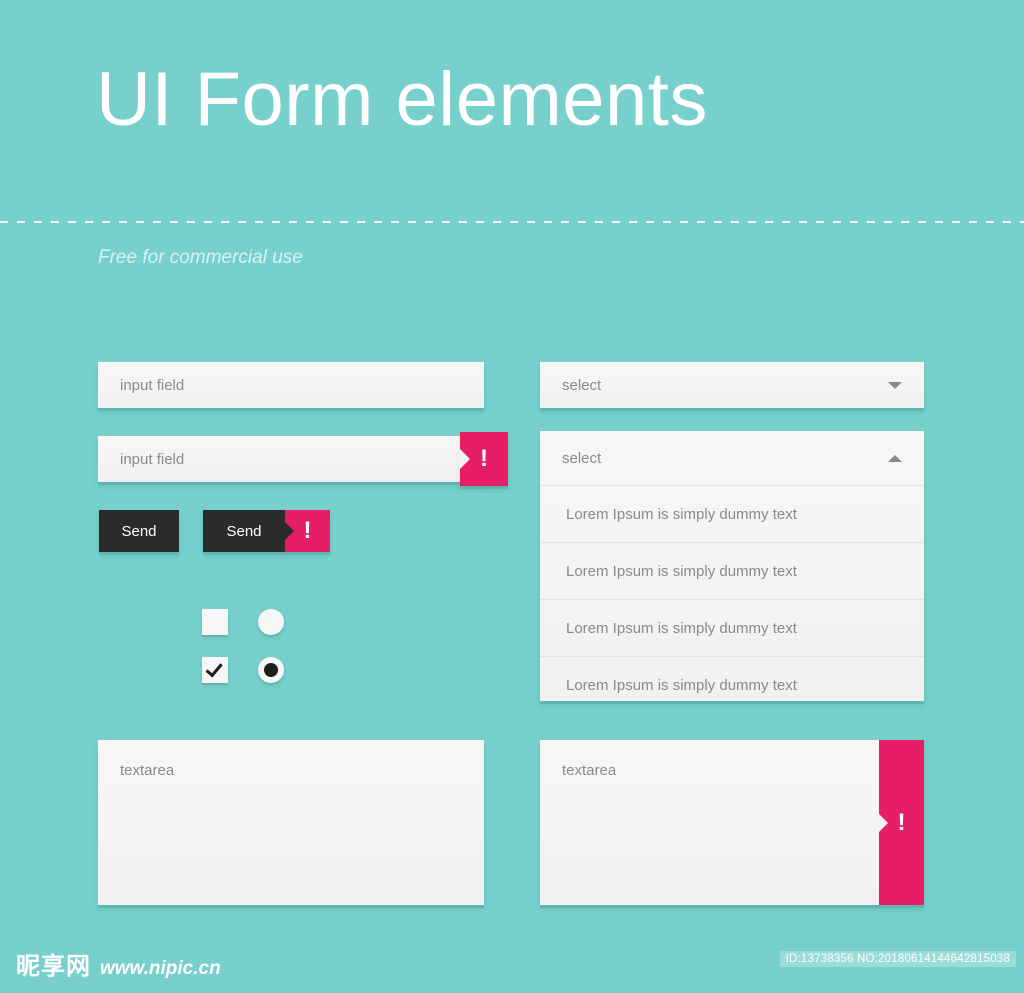 Image resolution: width=1024 pixels, height=993 pixels. I want to click on checkbox-checked, so click(215, 670).